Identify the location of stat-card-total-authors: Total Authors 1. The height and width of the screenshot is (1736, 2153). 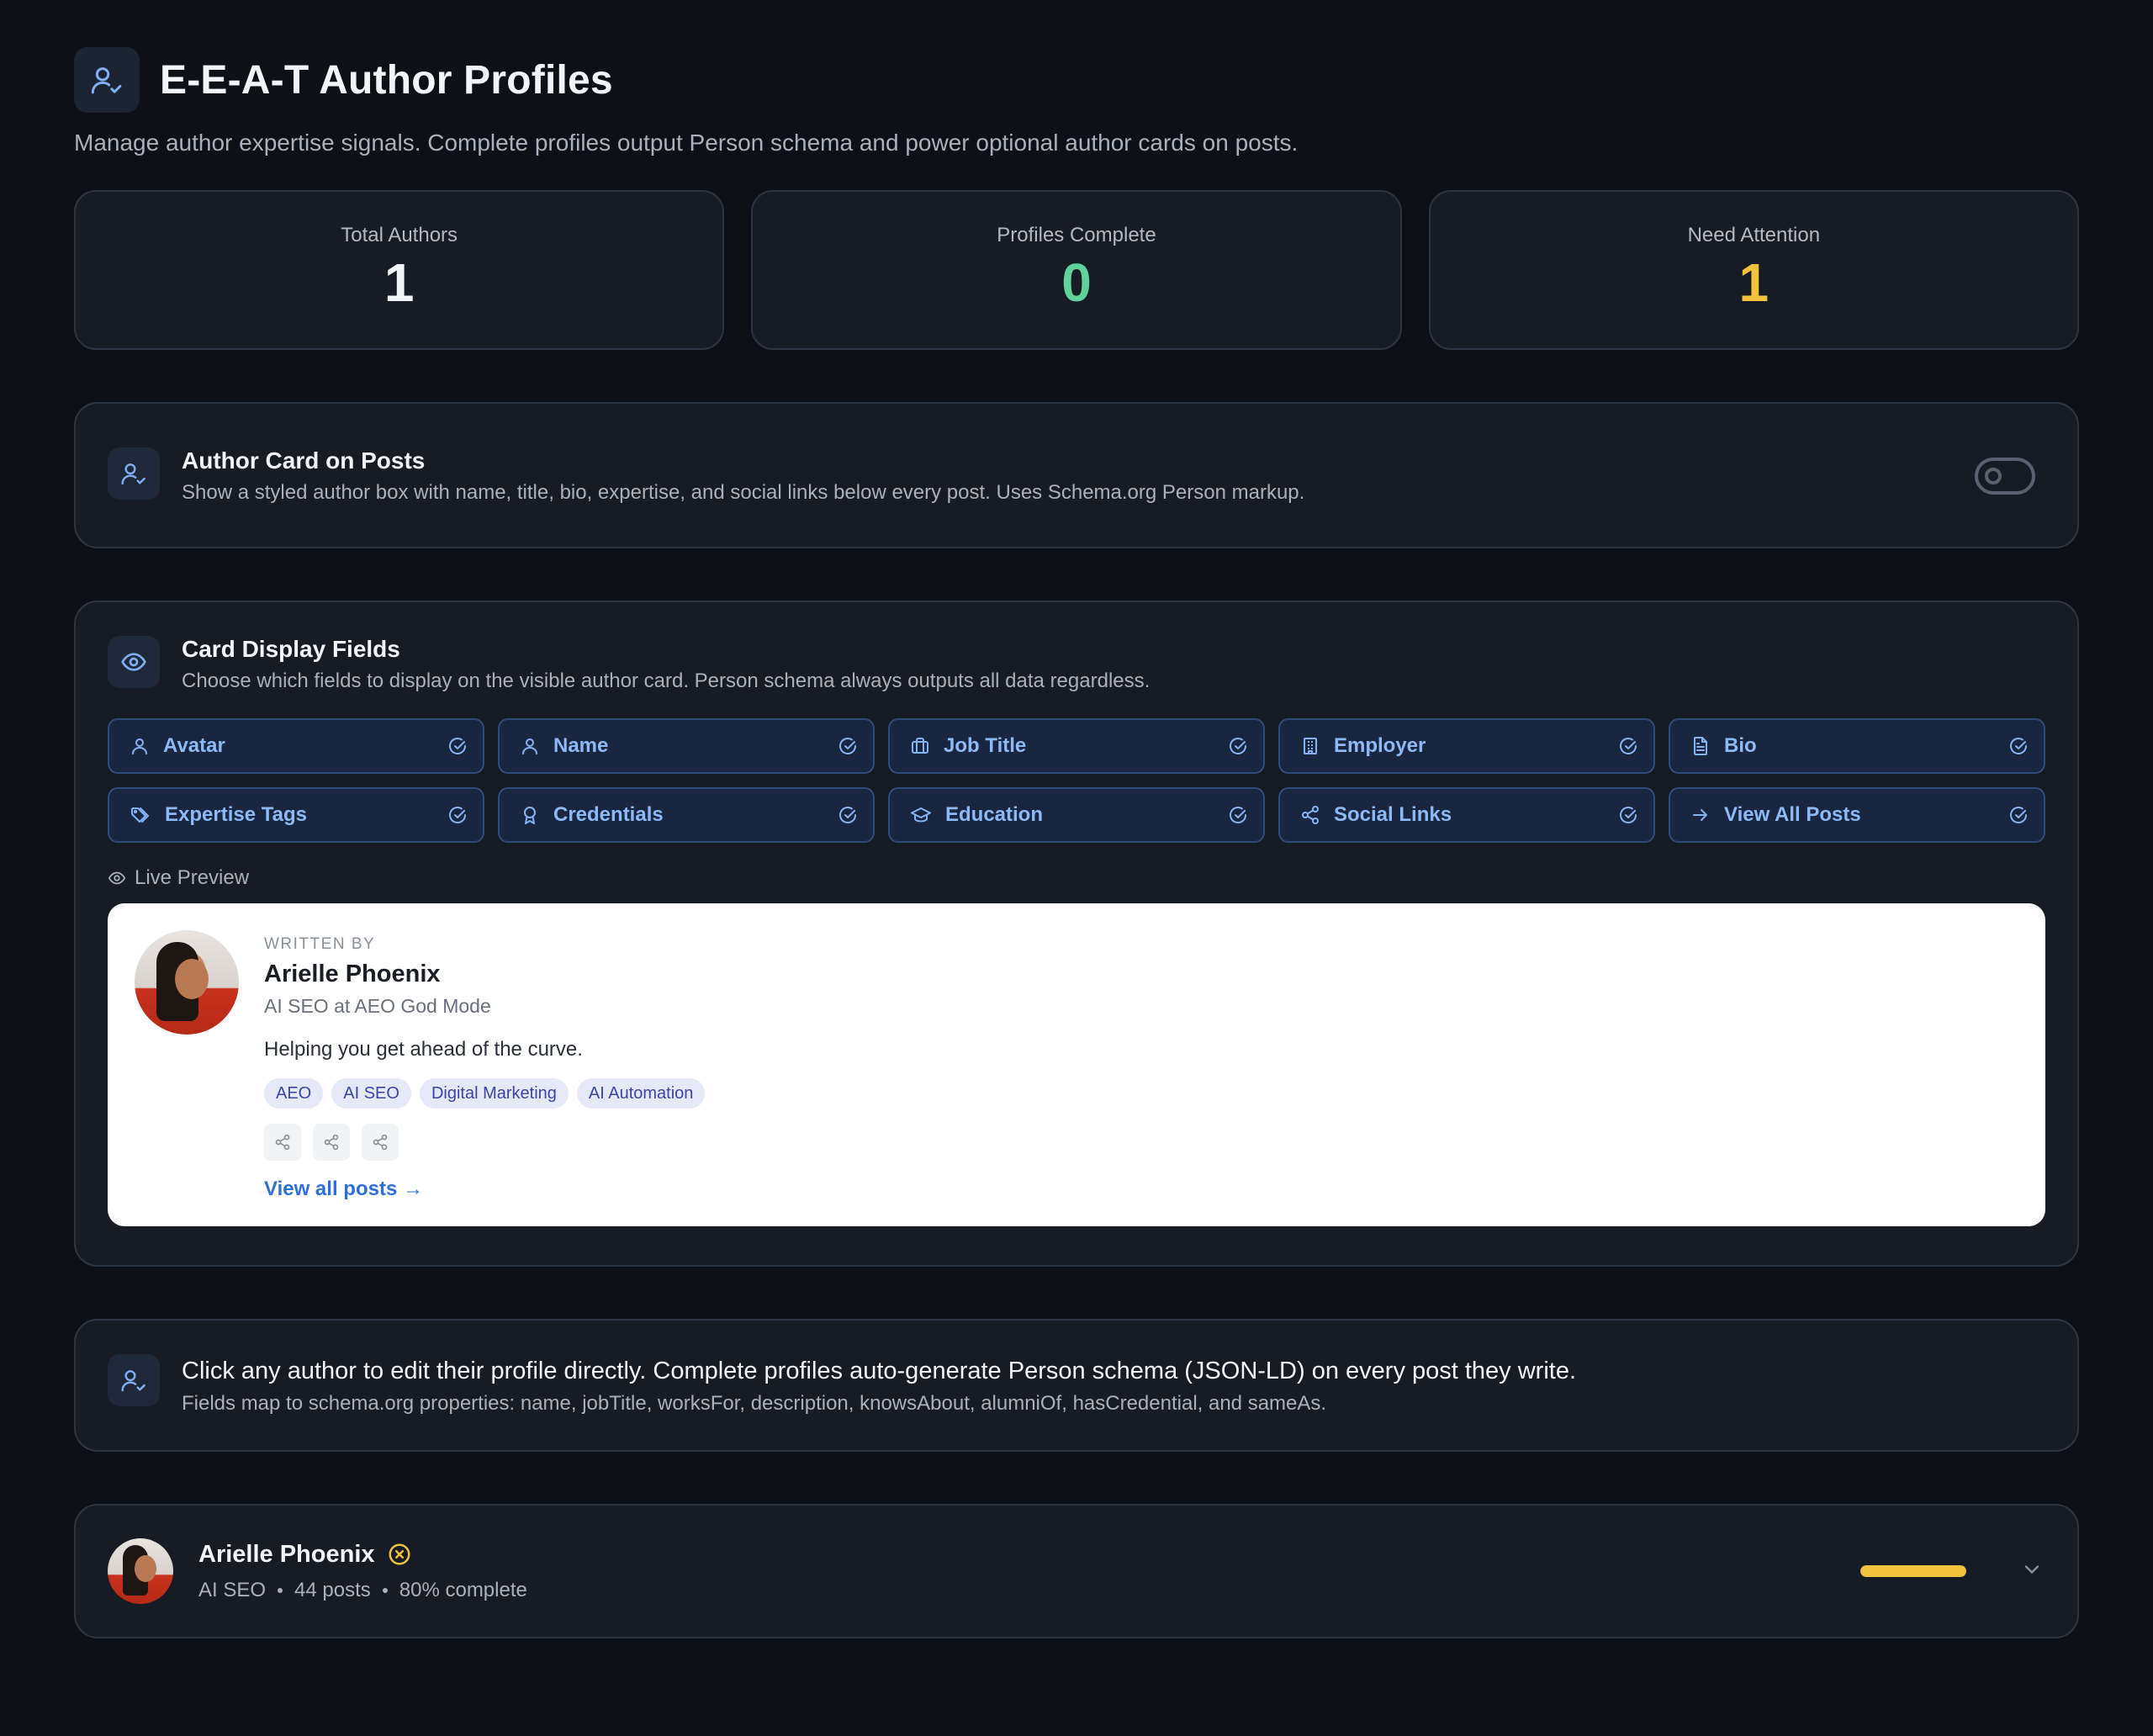
(400, 270).